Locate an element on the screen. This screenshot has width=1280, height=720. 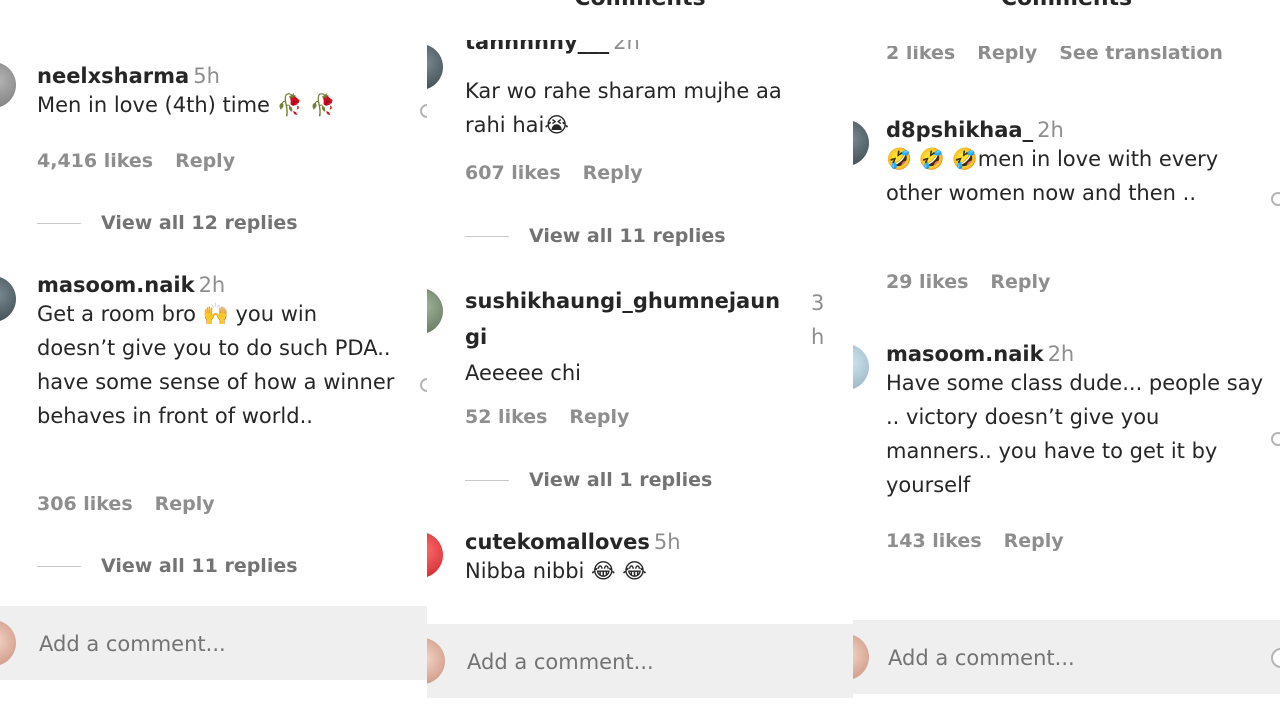
comment-meta: 2 likes Reply See translation is located at coordinates (1054, 57).